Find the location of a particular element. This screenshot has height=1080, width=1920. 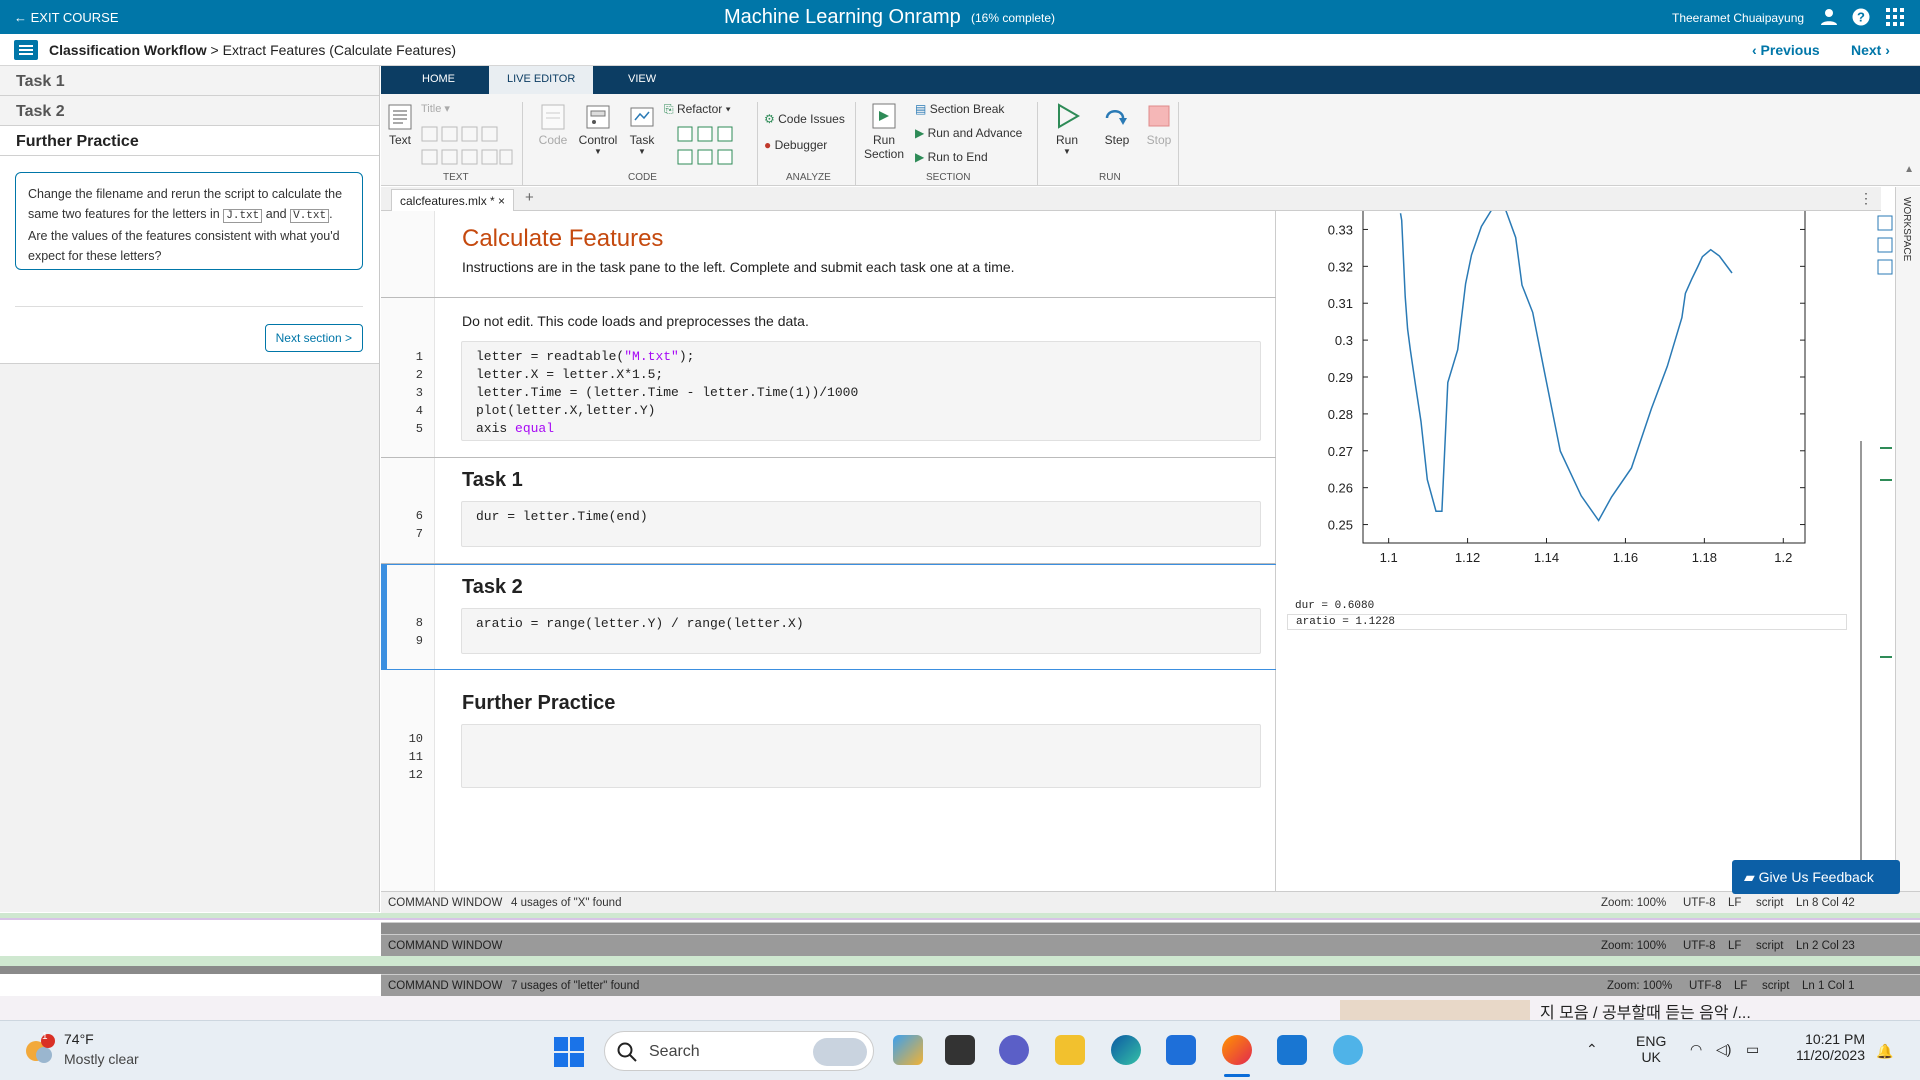

previous-link: ‹ Previous is located at coordinates (1786, 50).